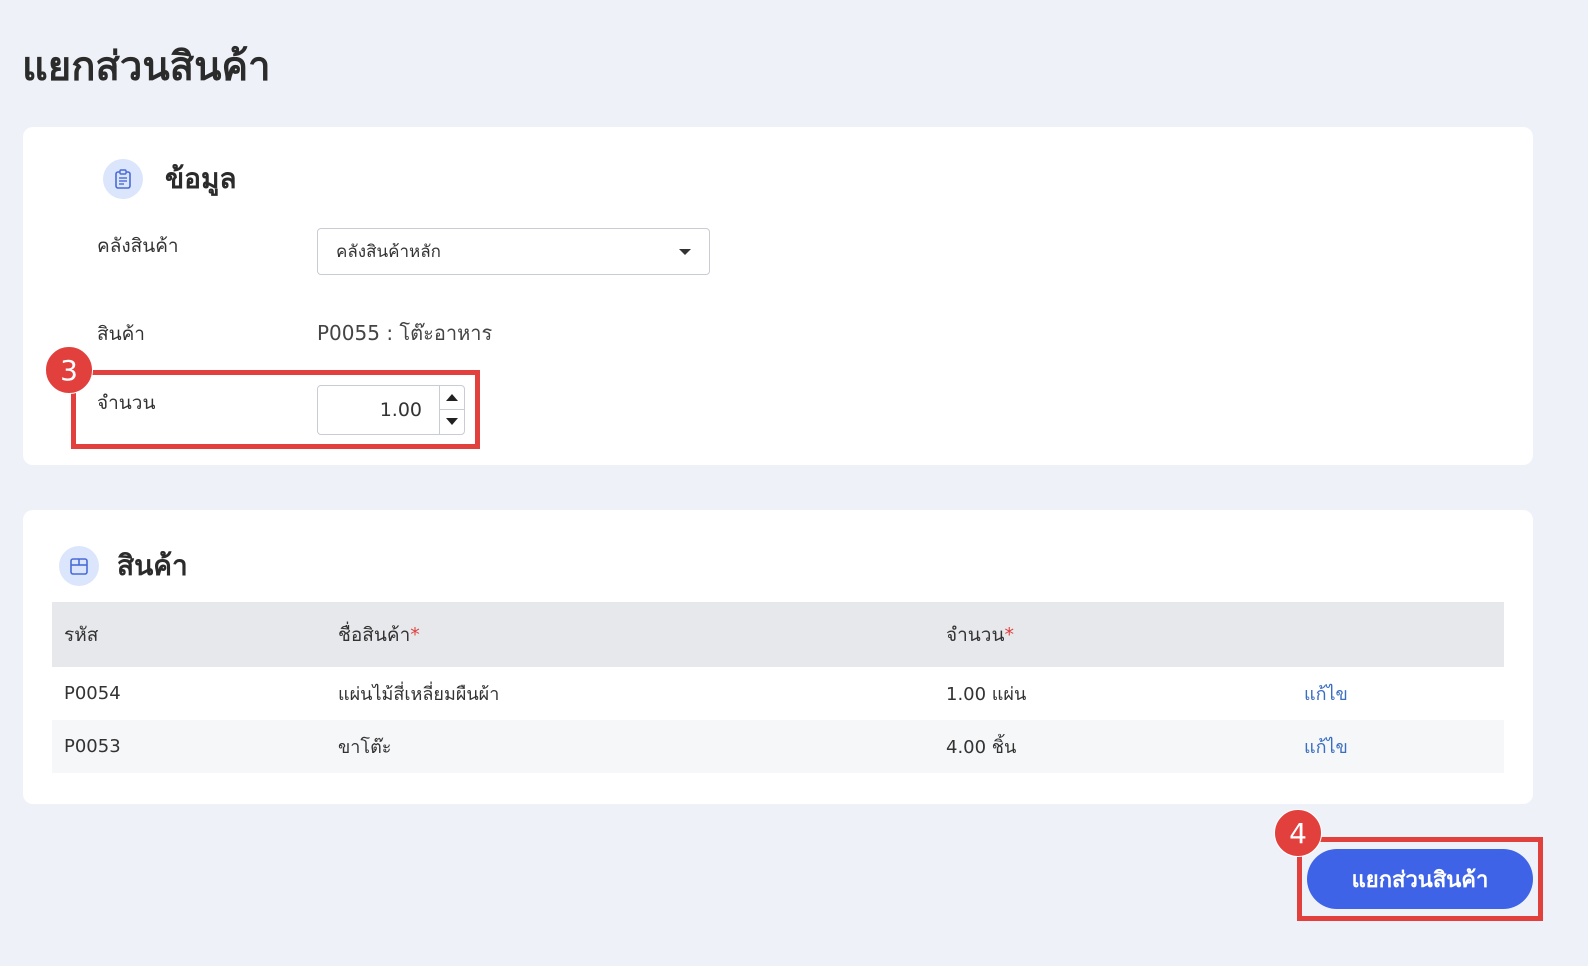  I want to click on column-header-code: รหัส, so click(189, 634).